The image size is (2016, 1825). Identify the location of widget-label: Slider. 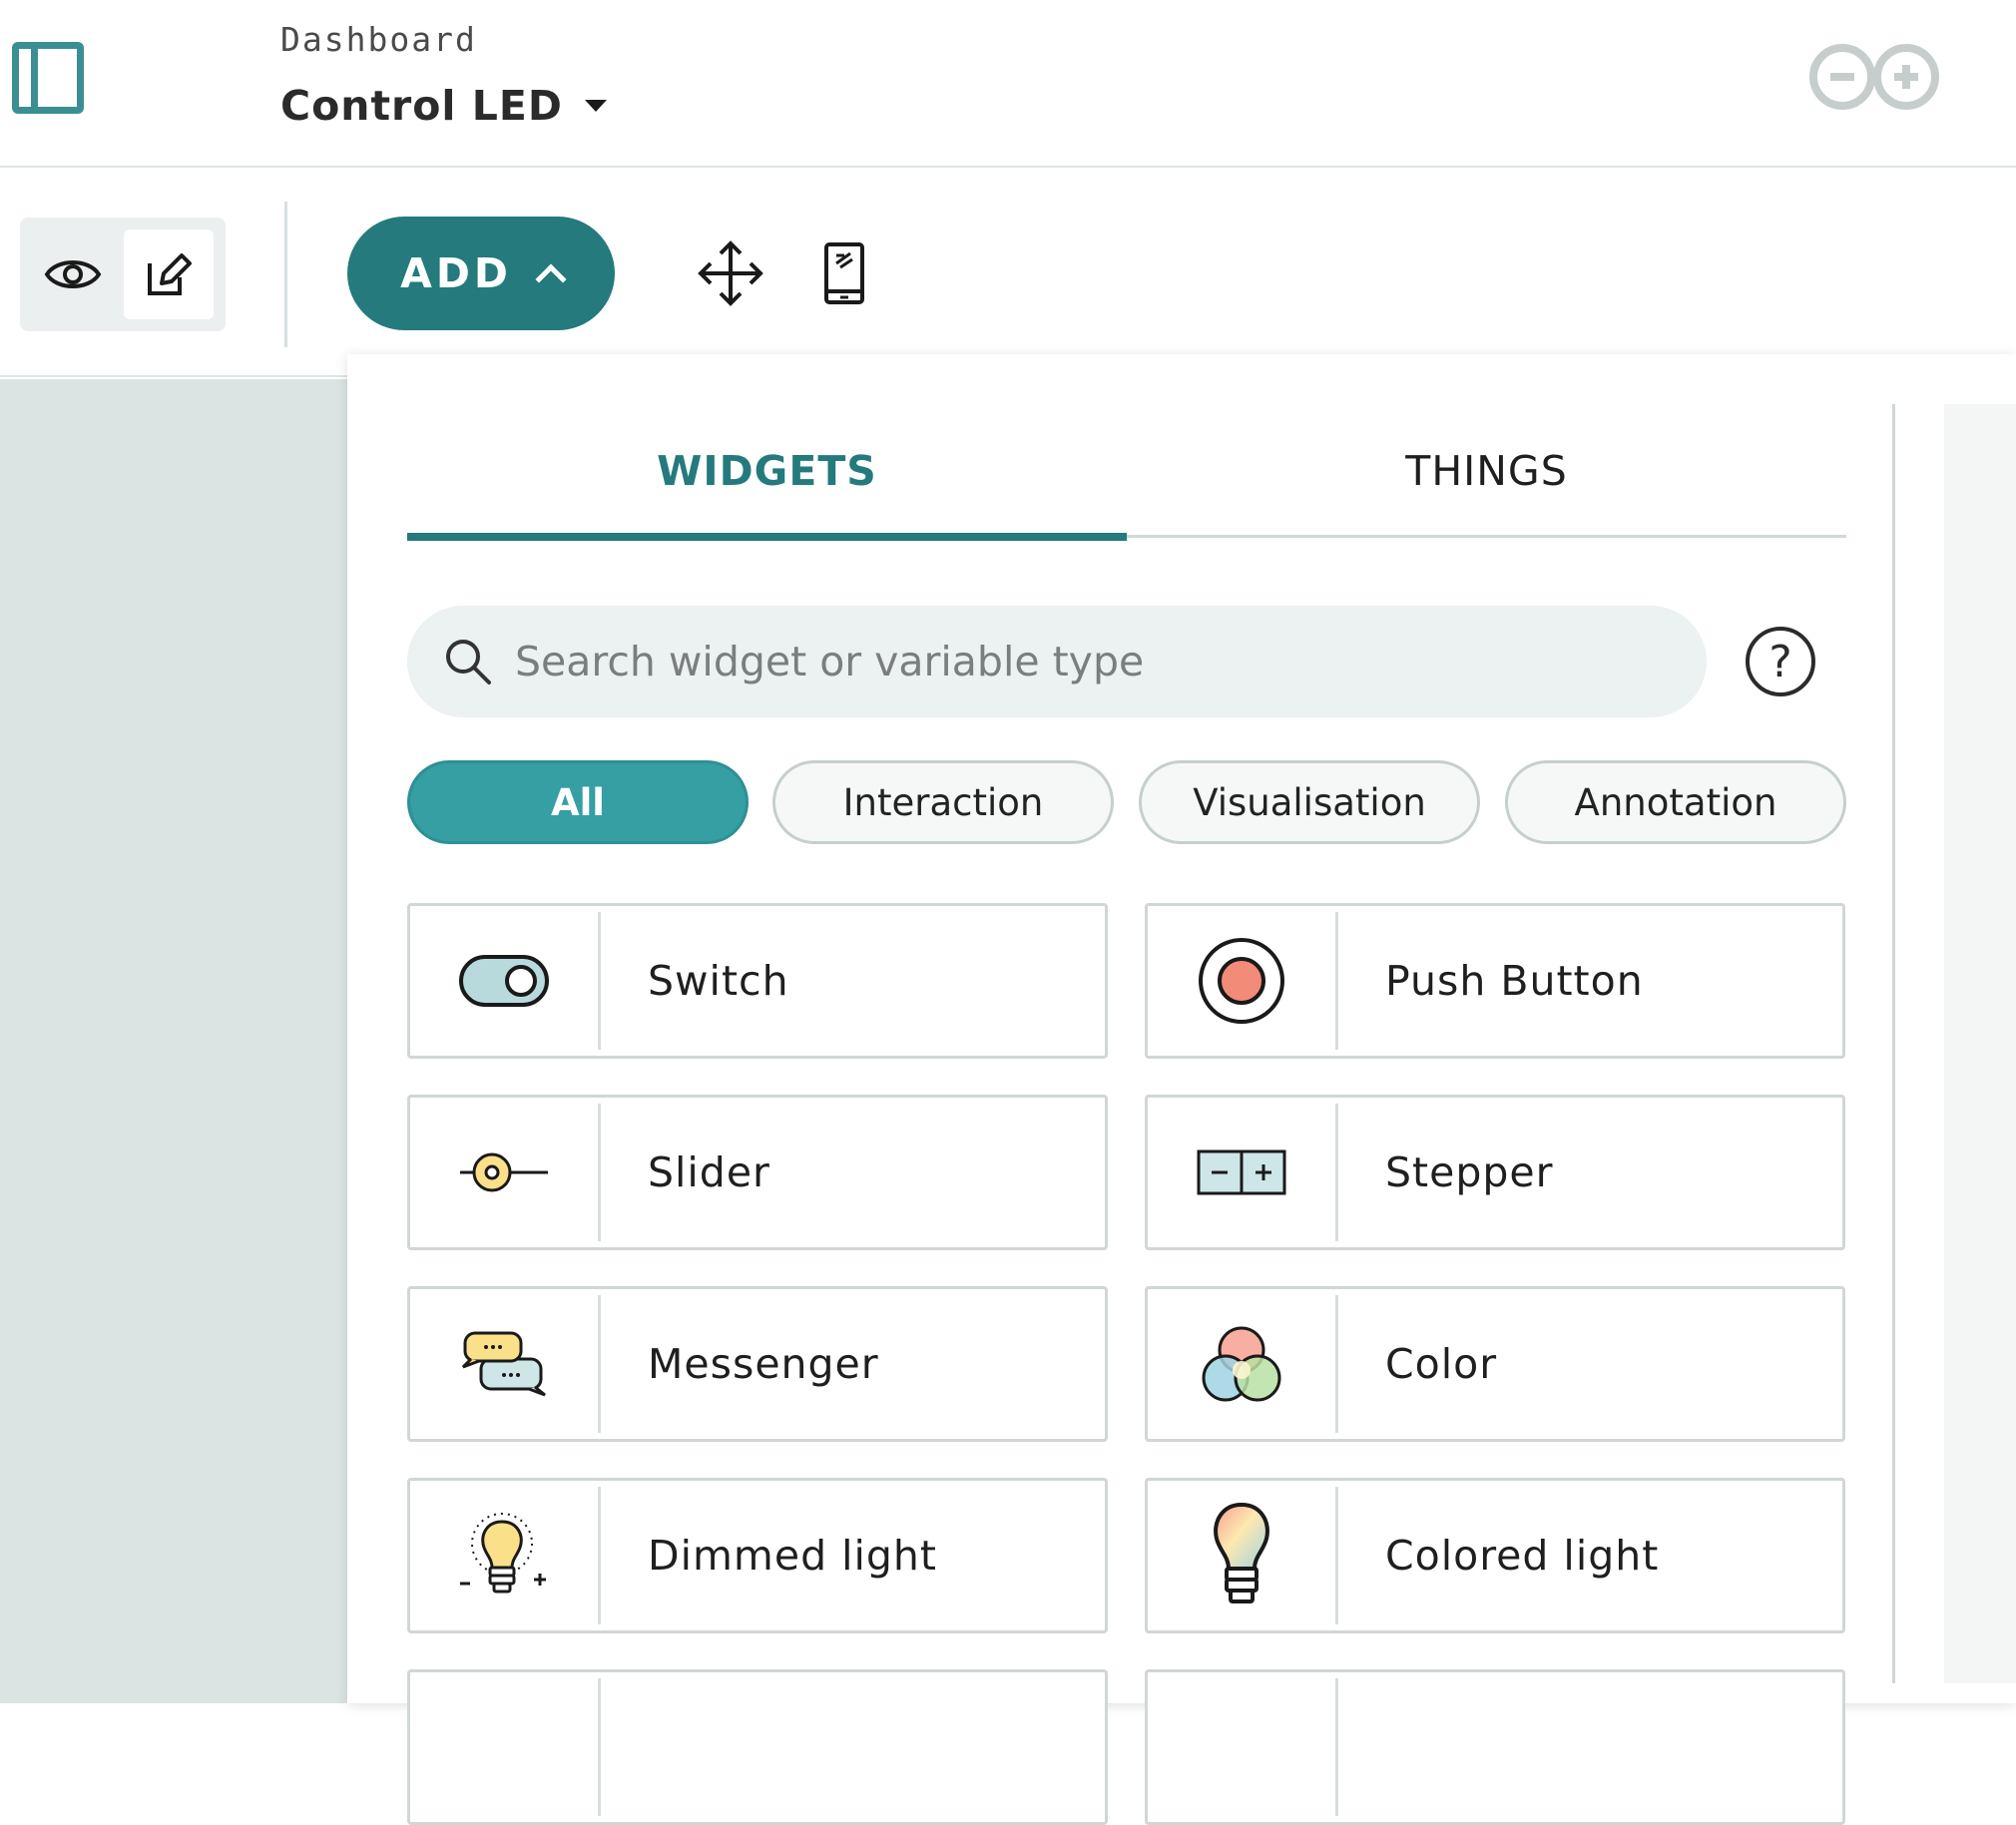
(709, 1172).